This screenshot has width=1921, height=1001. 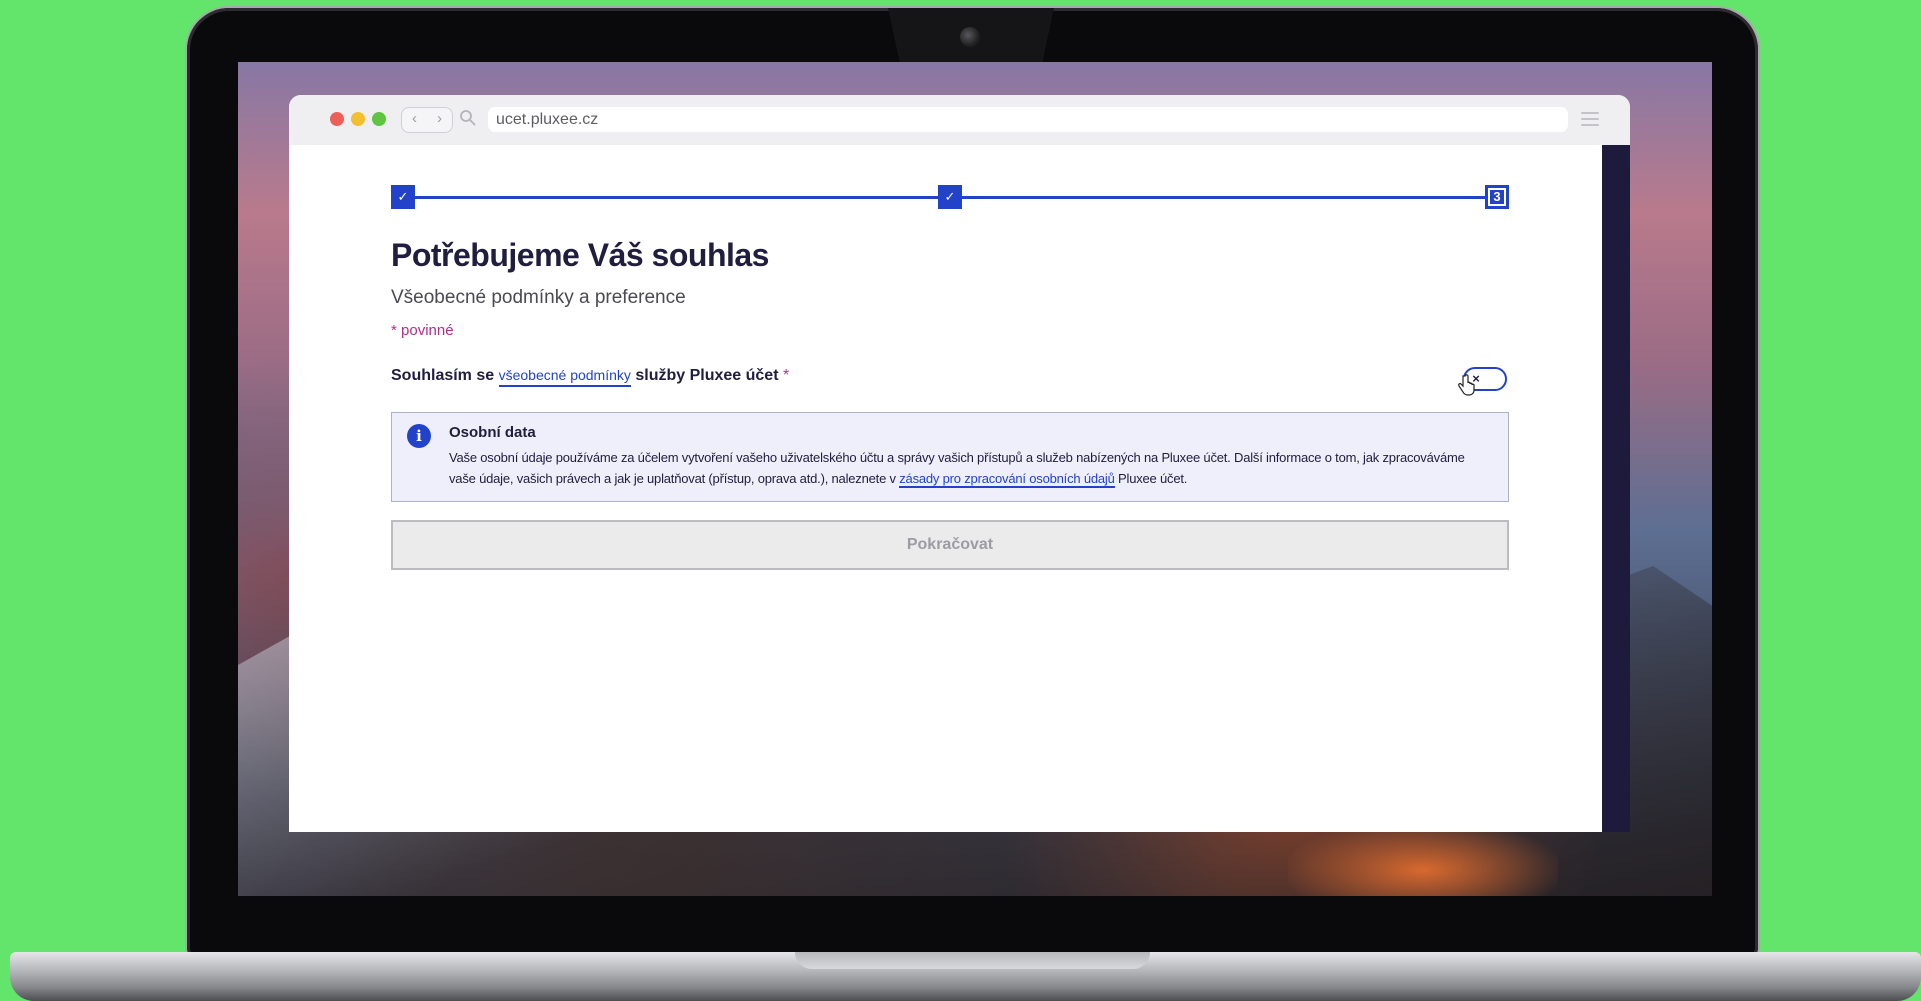 What do you see at coordinates (445, 375) in the screenshot?
I see `consent-prefix: Souhlasím se` at bounding box center [445, 375].